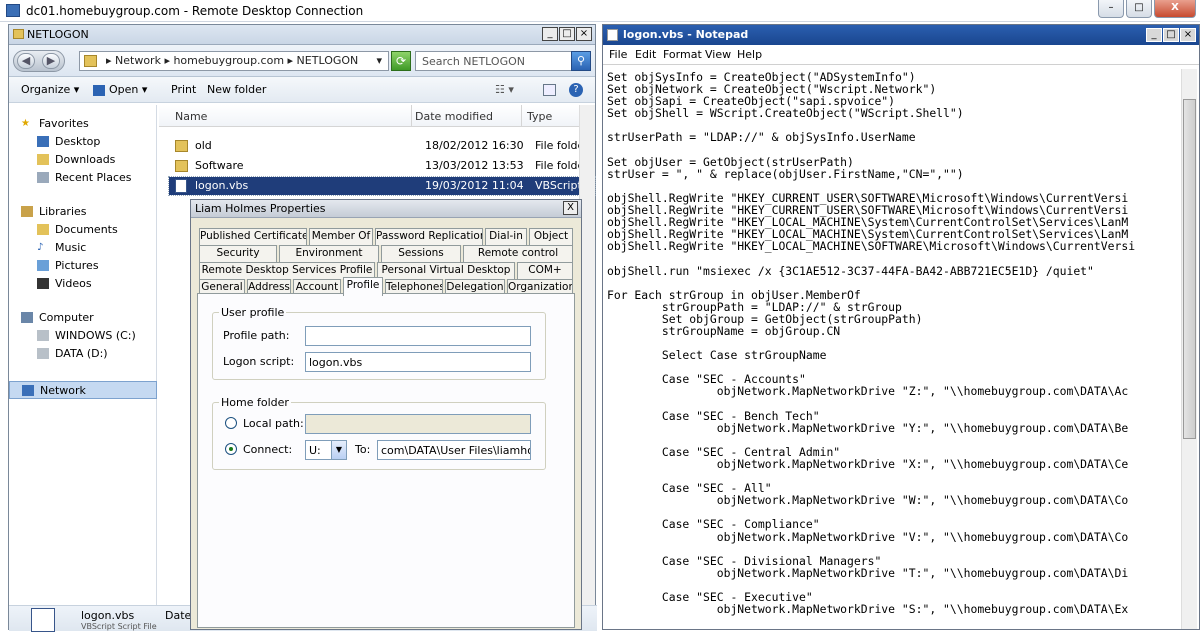 Image resolution: width=1200 pixels, height=632 pixels. Describe the element at coordinates (454, 450) in the screenshot. I see `home-folder-path-input: com\DATA\User Files\liamholmes` at that location.